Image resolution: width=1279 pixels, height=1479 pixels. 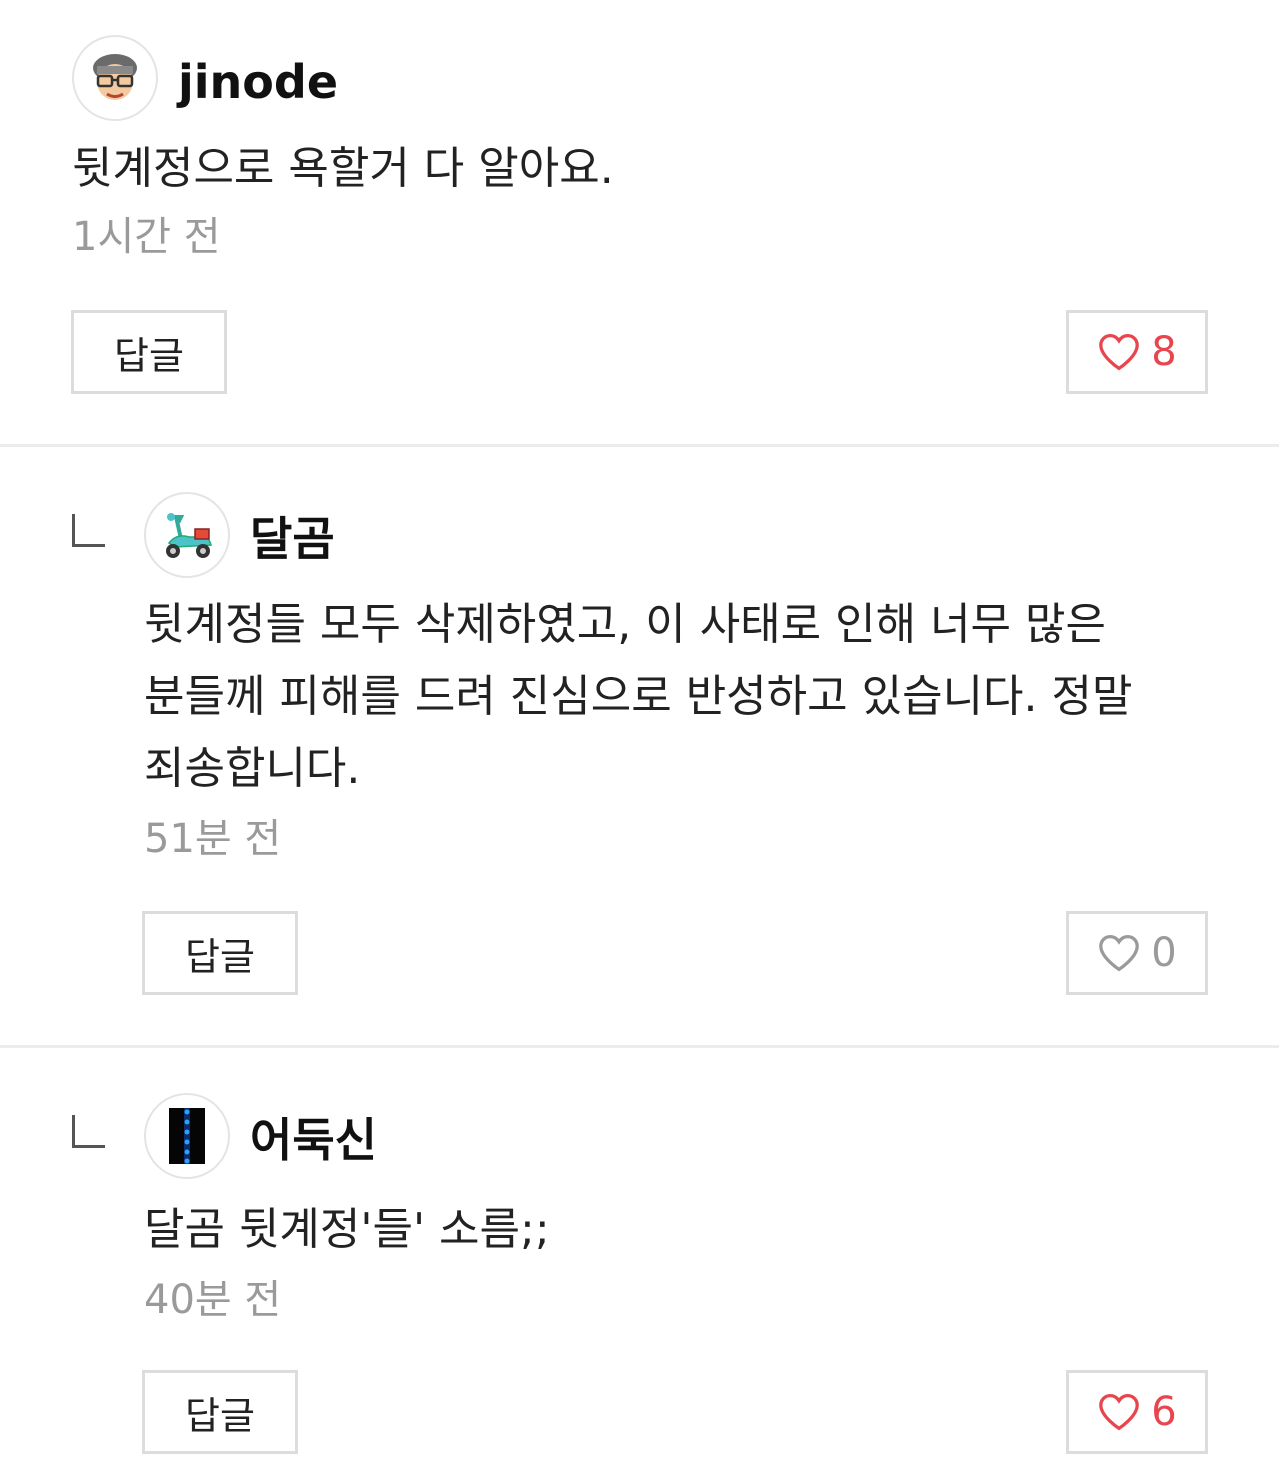 What do you see at coordinates (1164, 352) in the screenshot?
I see `like-count: 8` at bounding box center [1164, 352].